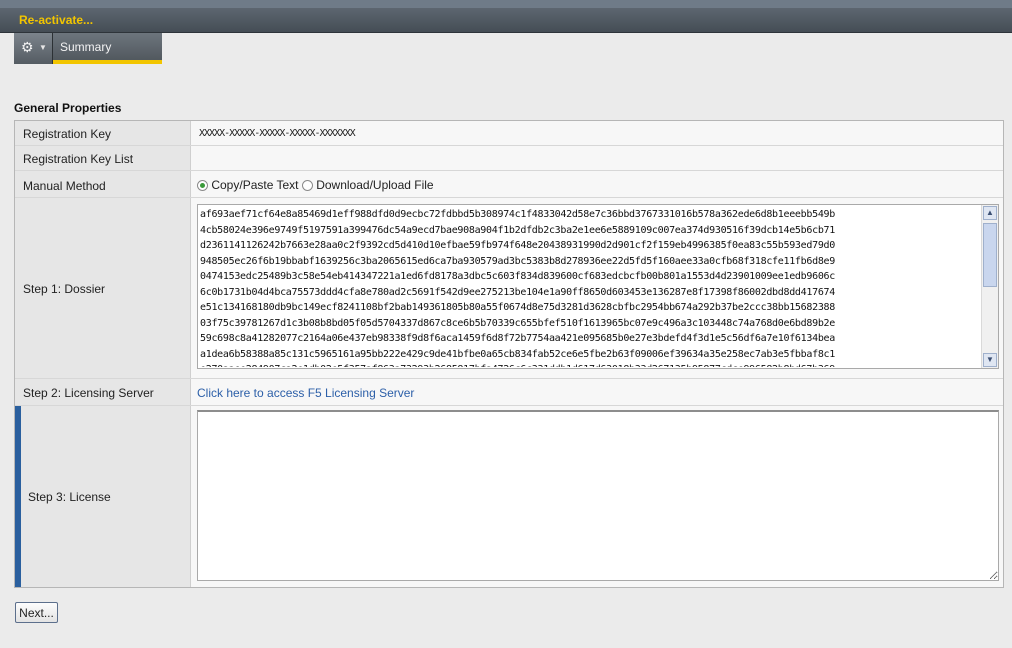  What do you see at coordinates (202, 185) in the screenshot?
I see `radio-copy-paste` at bounding box center [202, 185].